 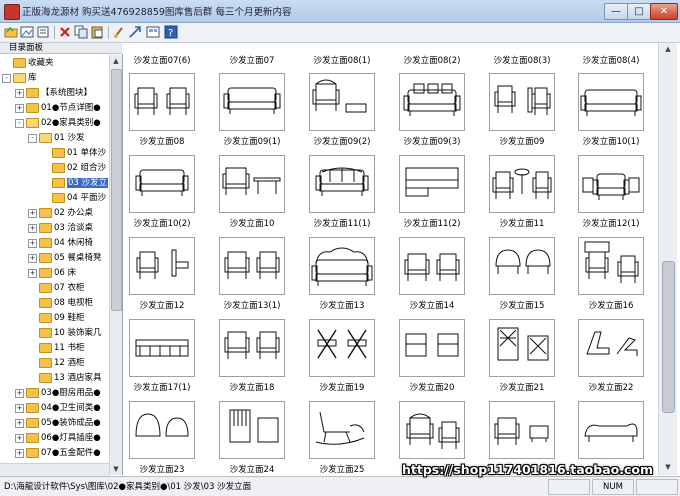 What do you see at coordinates (58, 393) in the screenshot?
I see `tree-item: +03●厨房用品●` at bounding box center [58, 393].